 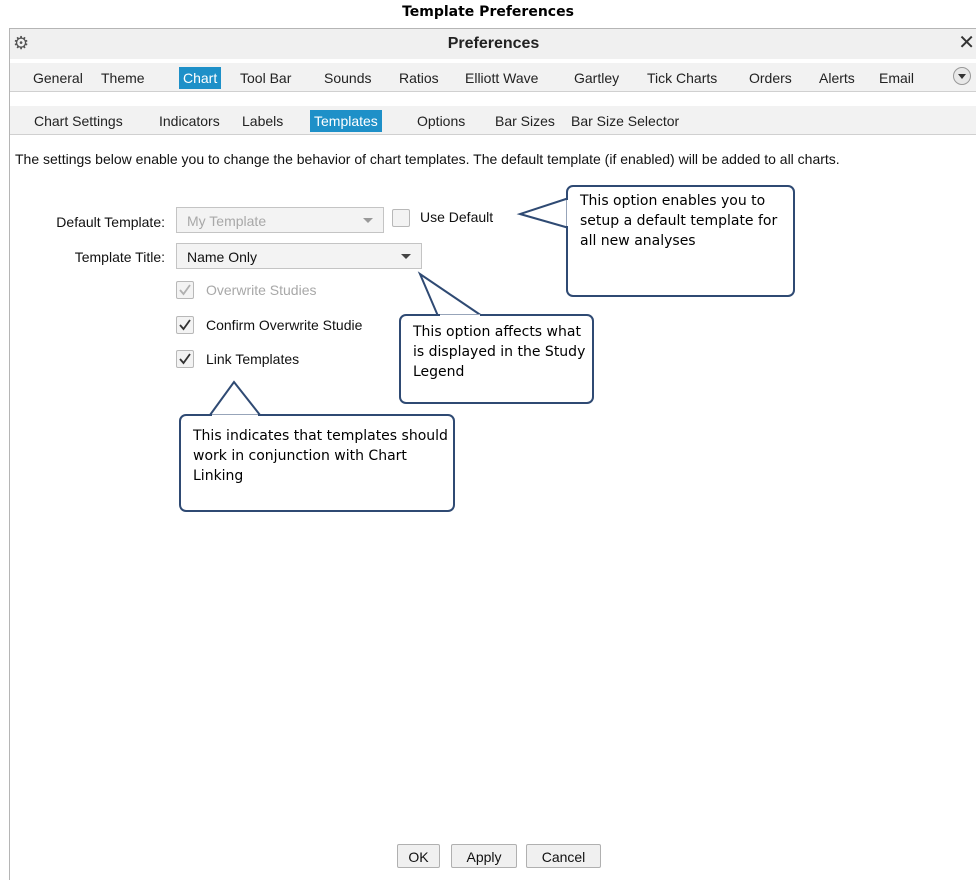 I want to click on callout-tail-link-templates, so click(x=235, y=398).